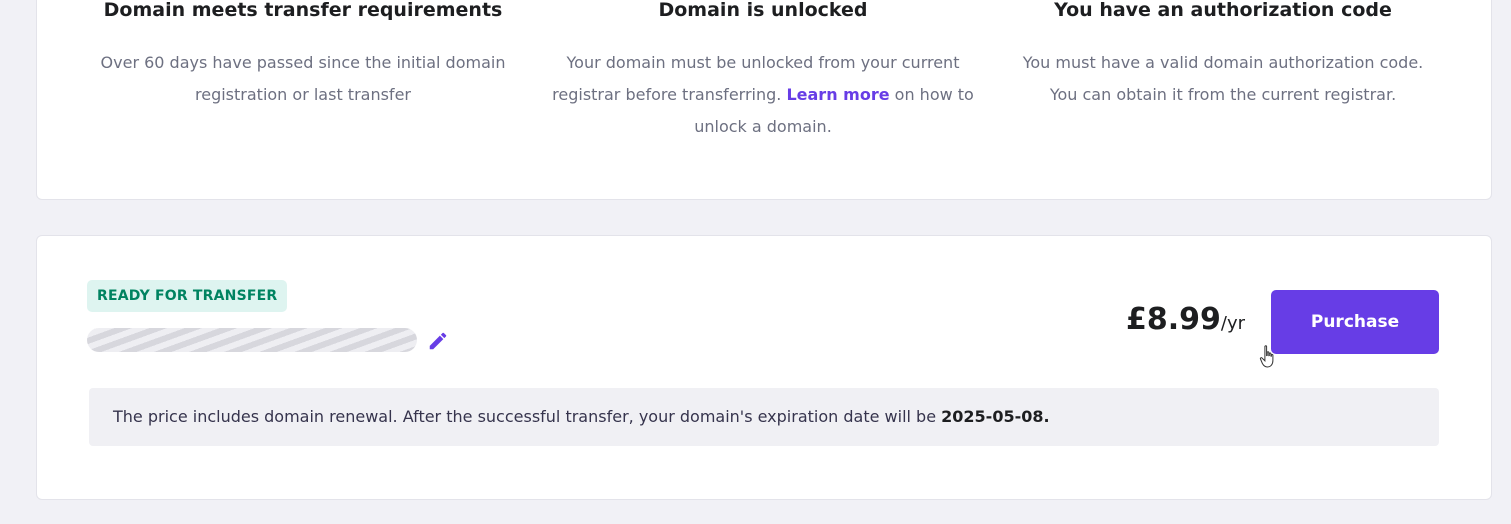 The height and width of the screenshot is (524, 1511). Describe the element at coordinates (438, 341) in the screenshot. I see `pencil-icon` at that location.